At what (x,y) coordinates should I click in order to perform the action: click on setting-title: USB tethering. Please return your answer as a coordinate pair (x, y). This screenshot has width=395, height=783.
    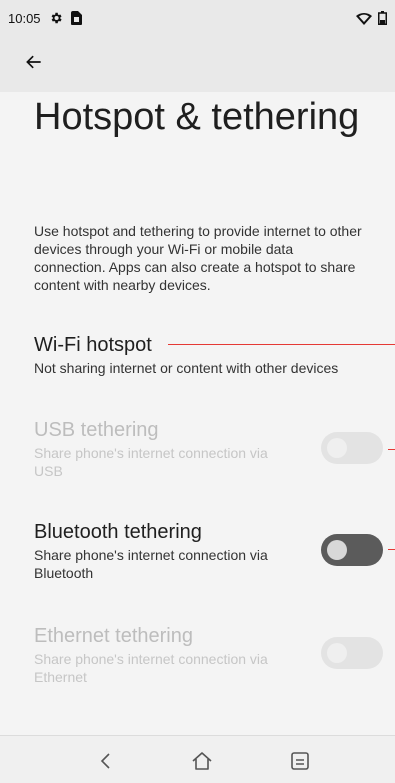
    Looking at the image, I should click on (96, 430).